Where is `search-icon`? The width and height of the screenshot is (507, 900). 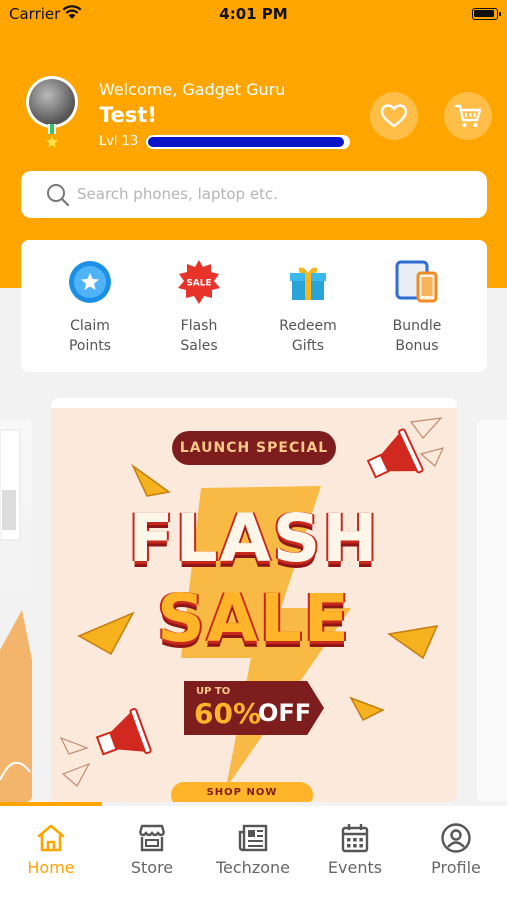
search-icon is located at coordinates (58, 195).